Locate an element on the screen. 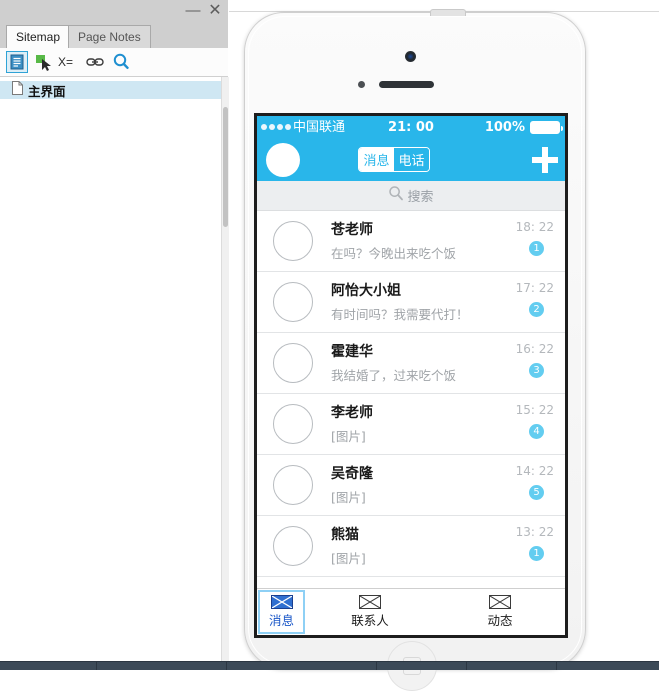 This screenshot has height=691, width=659. timestamp: 15: 22 is located at coordinates (534, 410).